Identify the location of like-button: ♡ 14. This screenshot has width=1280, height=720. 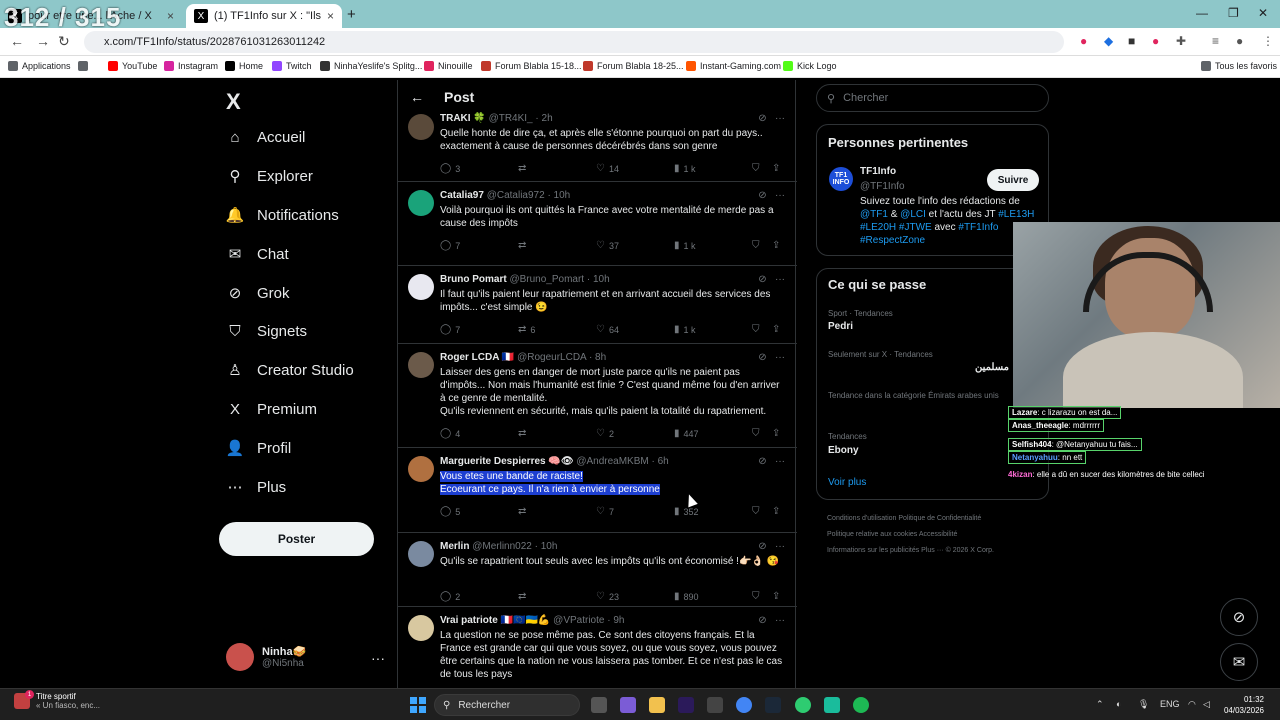
(607, 168).